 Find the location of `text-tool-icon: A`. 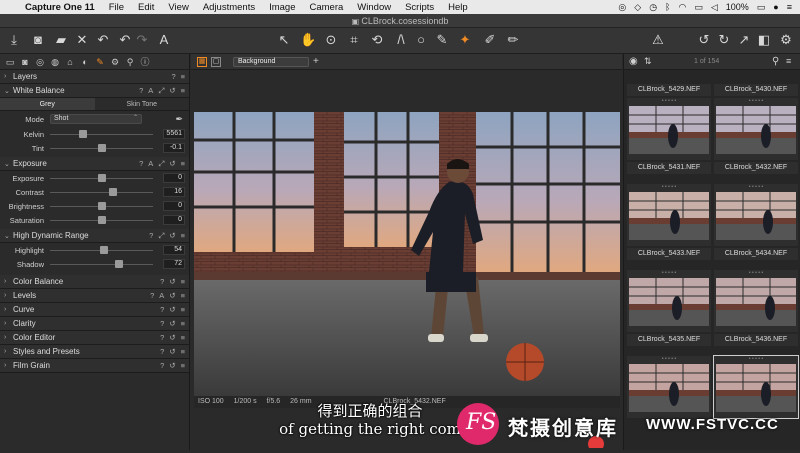

text-tool-icon: A is located at coordinates (164, 40).